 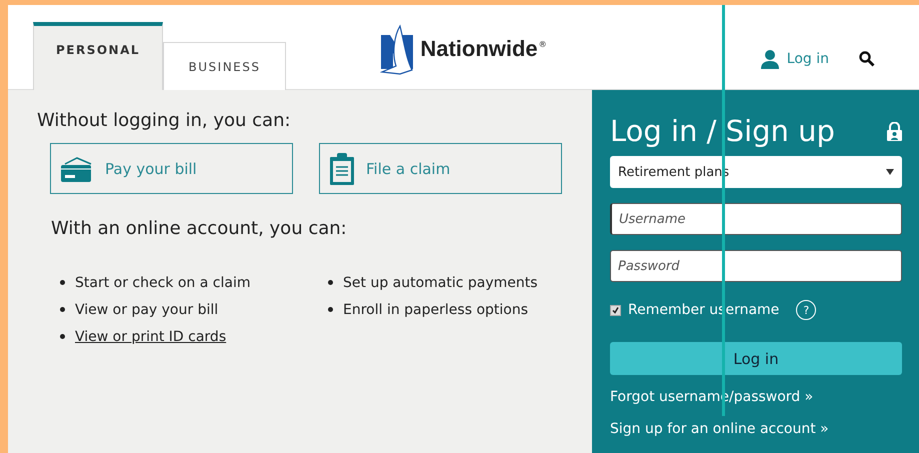 What do you see at coordinates (479, 49) in the screenshot?
I see `logo-wordmark: Nationwide` at bounding box center [479, 49].